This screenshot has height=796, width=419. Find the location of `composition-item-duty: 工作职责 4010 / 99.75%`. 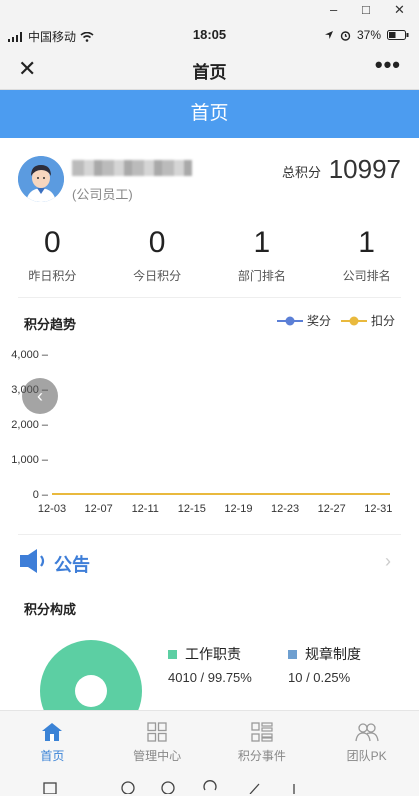

composition-item-duty: 工作职责 4010 / 99.75% is located at coordinates (210, 664).